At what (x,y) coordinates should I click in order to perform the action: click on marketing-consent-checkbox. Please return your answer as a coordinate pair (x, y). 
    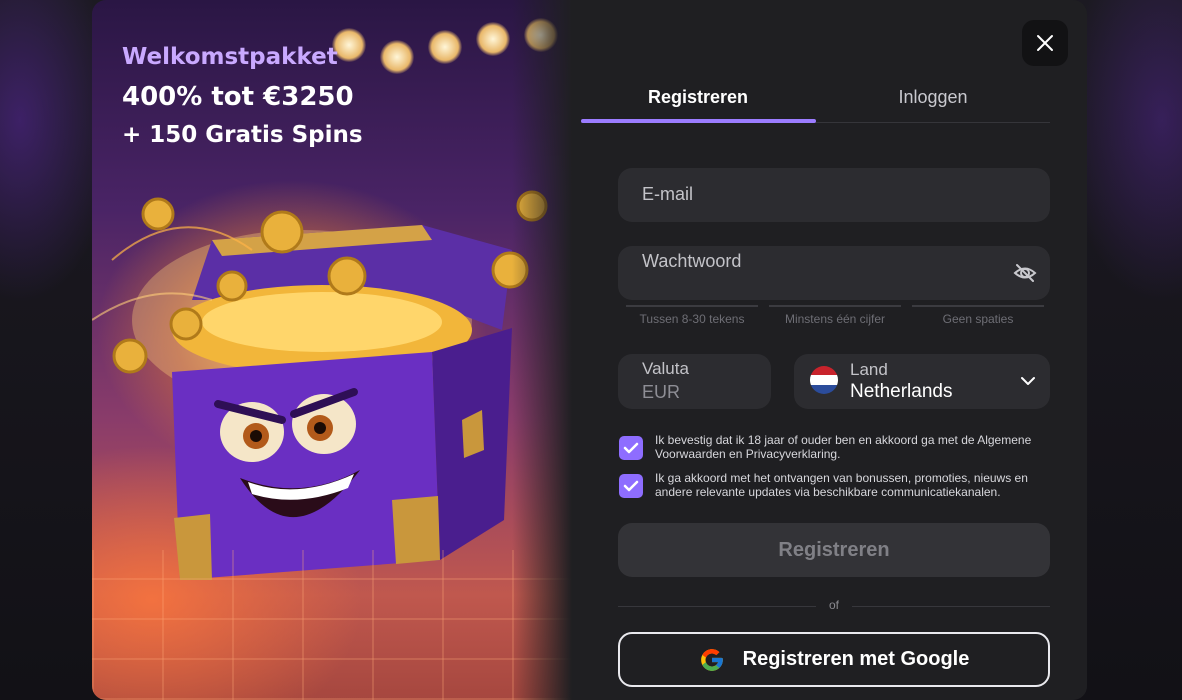
    Looking at the image, I should click on (631, 486).